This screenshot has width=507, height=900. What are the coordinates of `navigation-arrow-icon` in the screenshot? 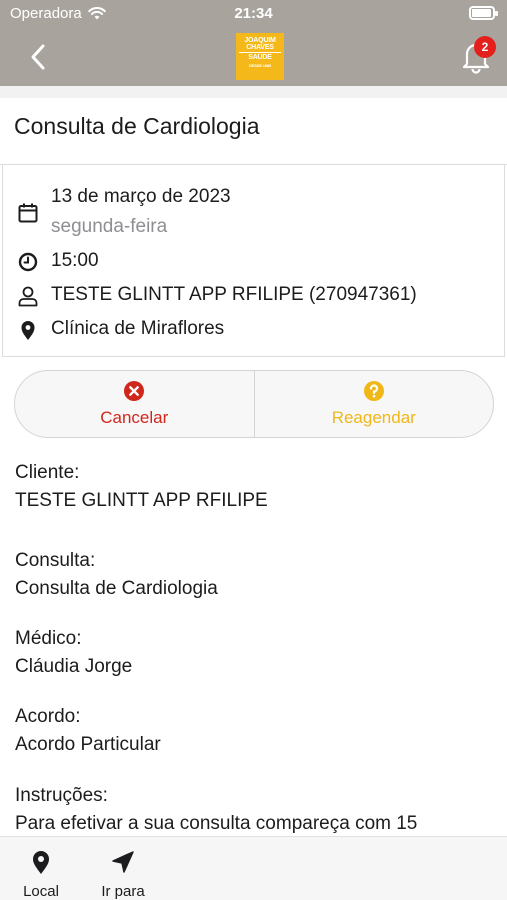 It's located at (123, 862).